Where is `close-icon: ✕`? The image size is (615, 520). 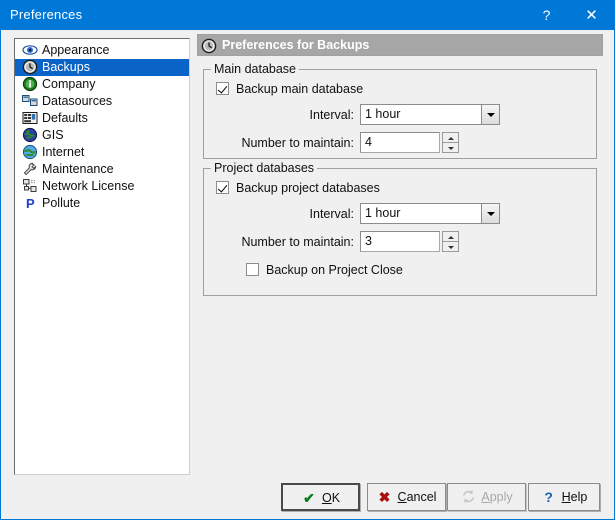 close-icon: ✕ is located at coordinates (591, 15).